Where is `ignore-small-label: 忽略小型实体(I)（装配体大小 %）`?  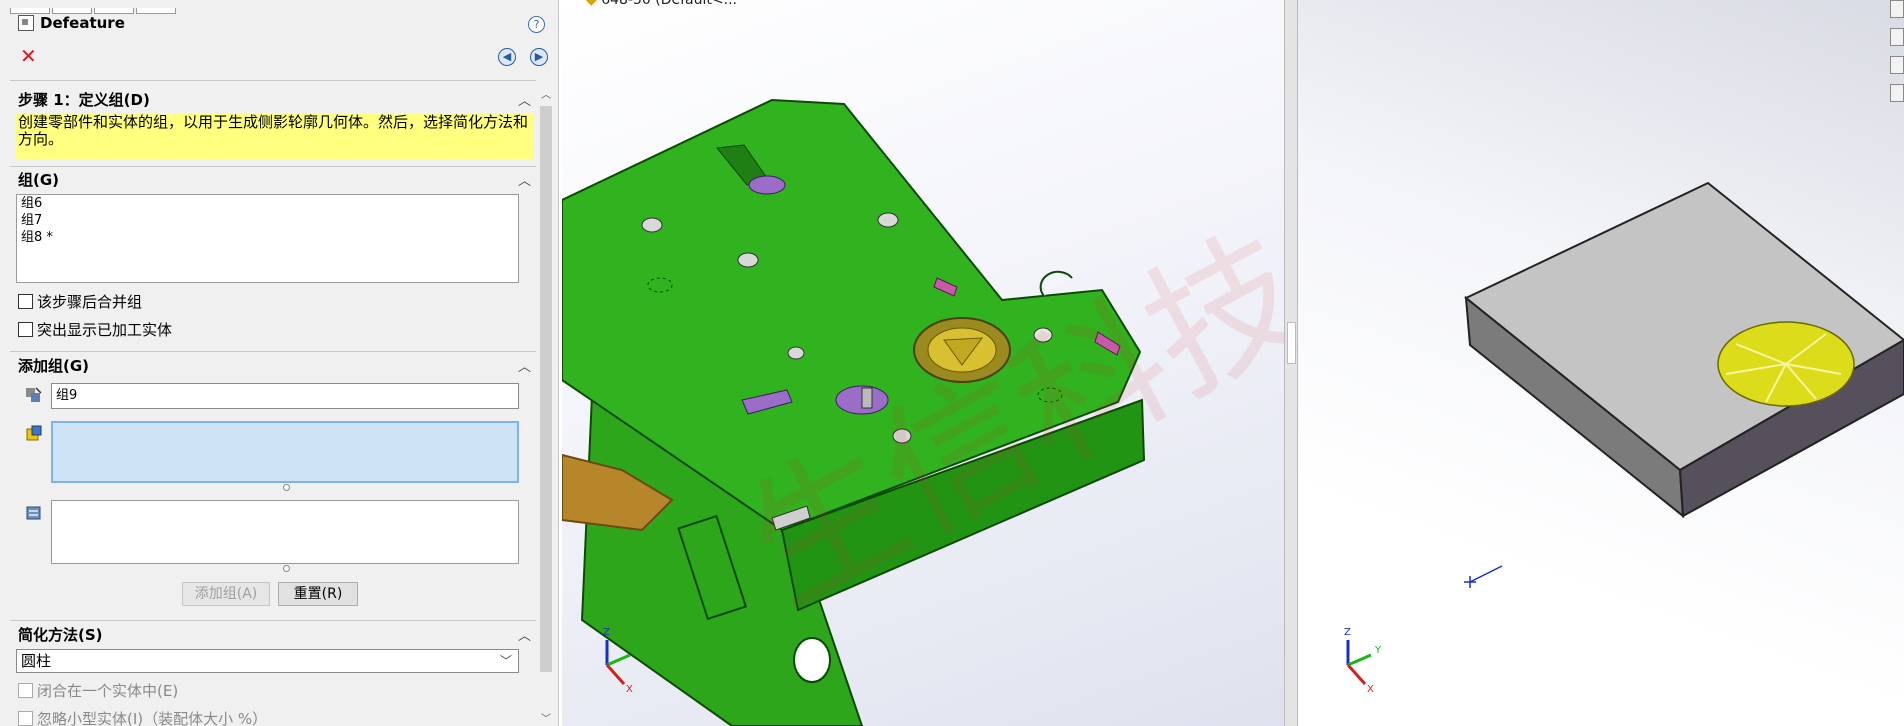
ignore-small-label: 忽略小型实体(I)（装配体大小 %） is located at coordinates (152, 718).